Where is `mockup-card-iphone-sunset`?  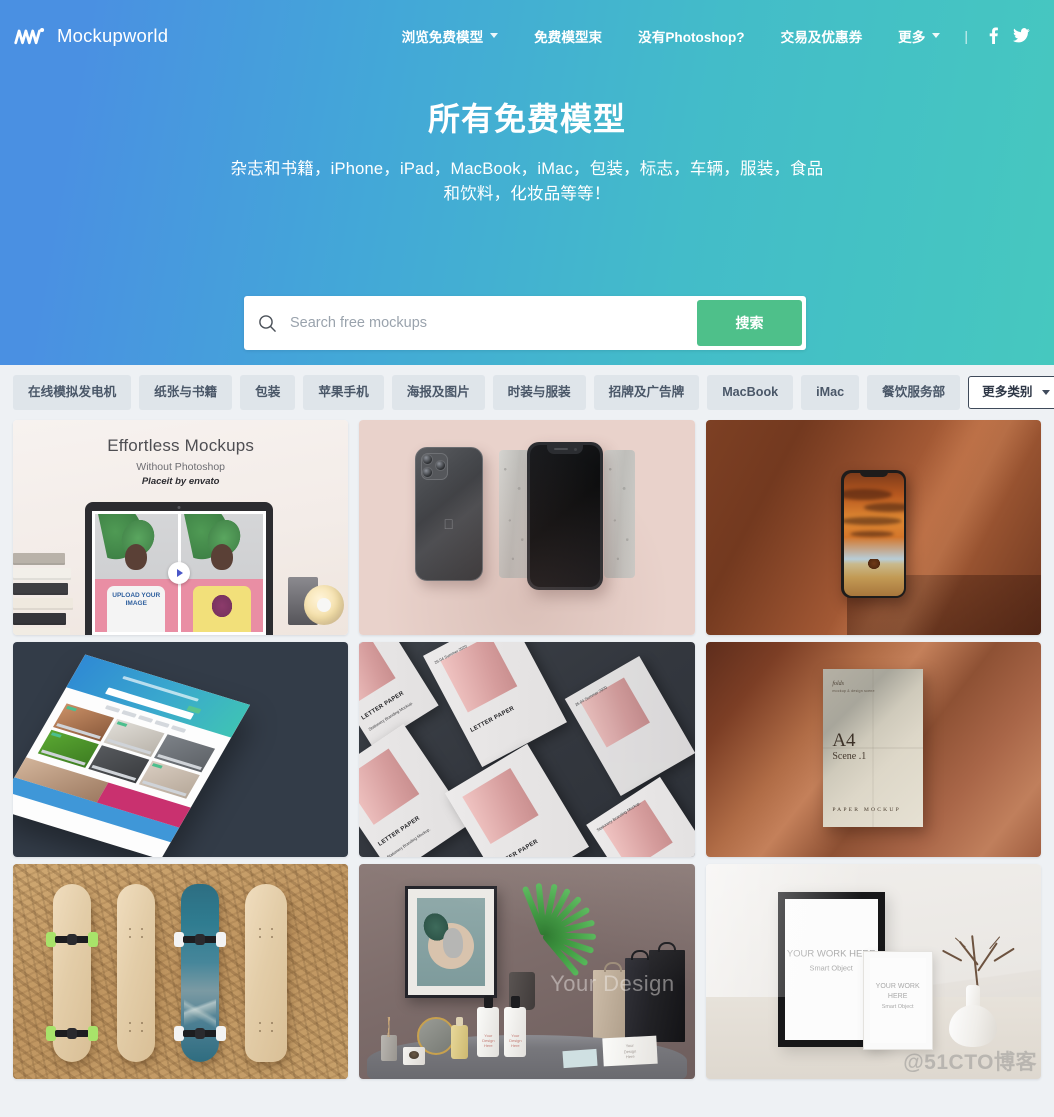
mockup-card-iphone-sunset is located at coordinates (873, 527).